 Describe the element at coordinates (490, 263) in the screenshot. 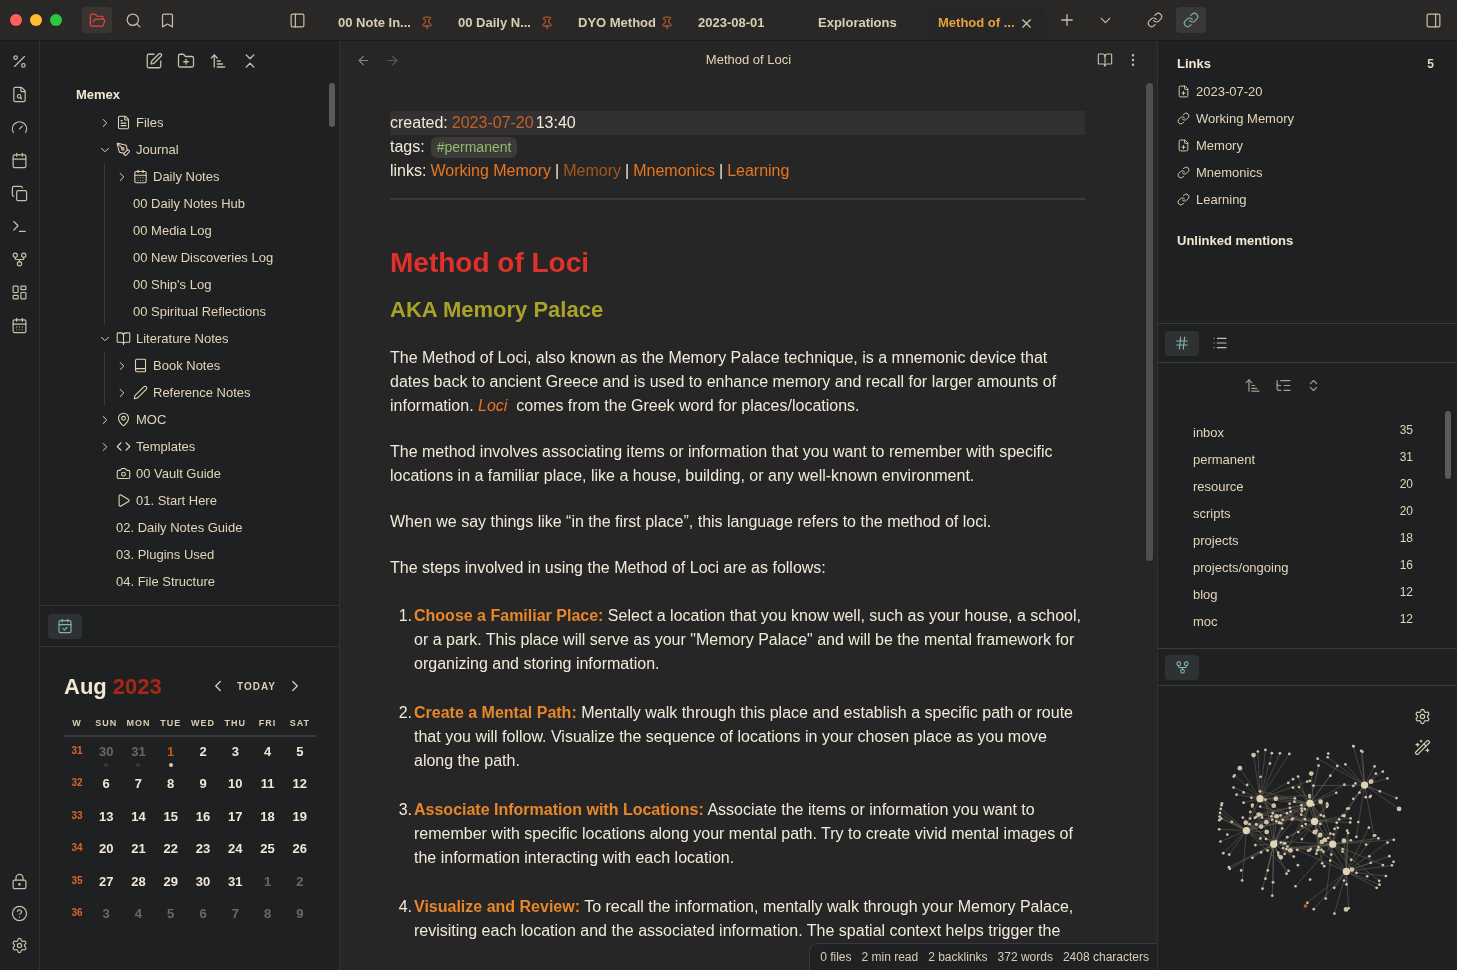

I see `note-heading: Method of Loci` at that location.